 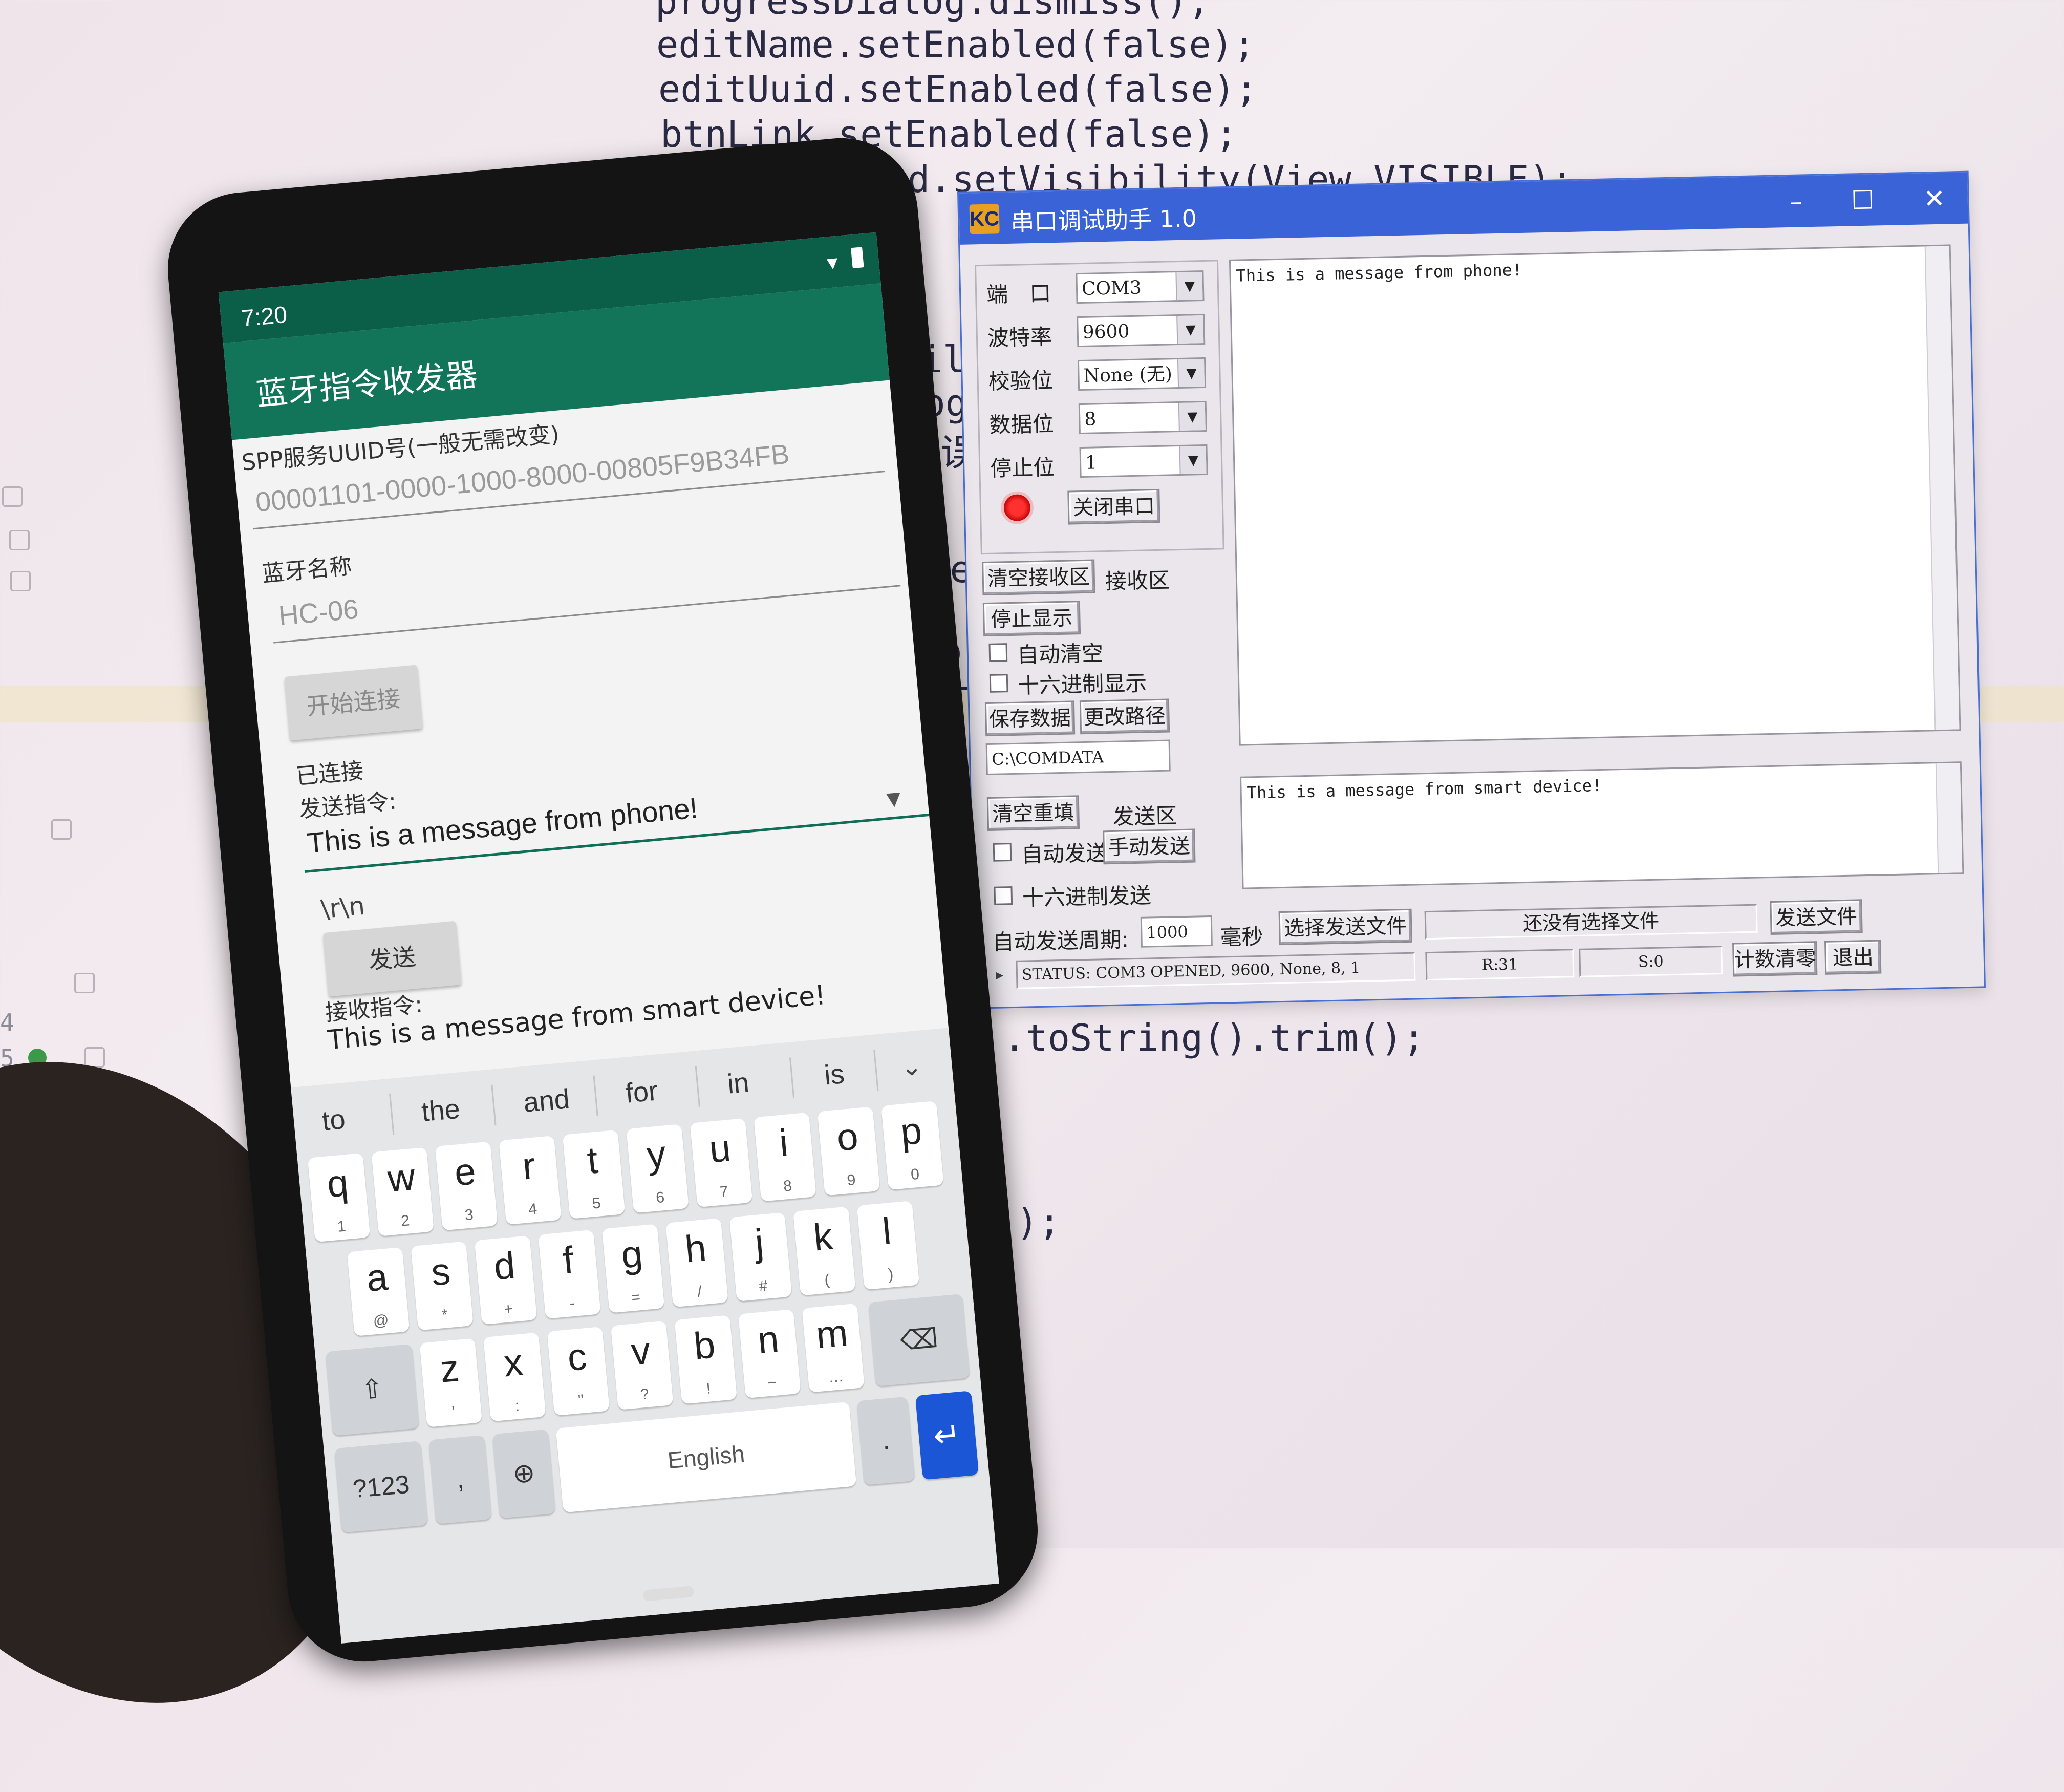 I want to click on port-select: COM3 ▼, so click(x=1140, y=287).